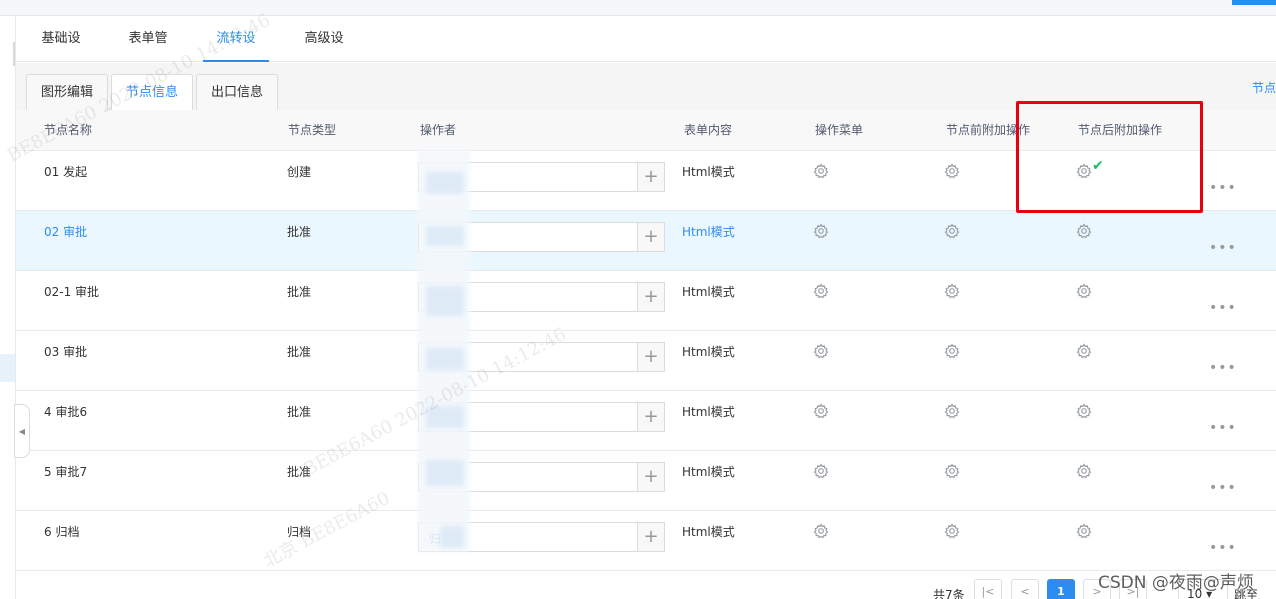 The height and width of the screenshot is (599, 1276). I want to click on prev-page-button: <, so click(1025, 589).